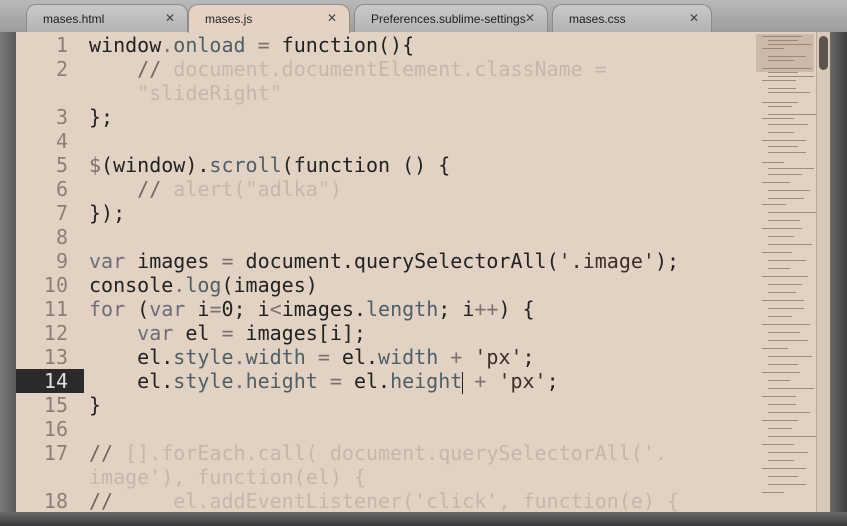  Describe the element at coordinates (101, 117) in the screenshot. I see `code-line-3: };` at that location.